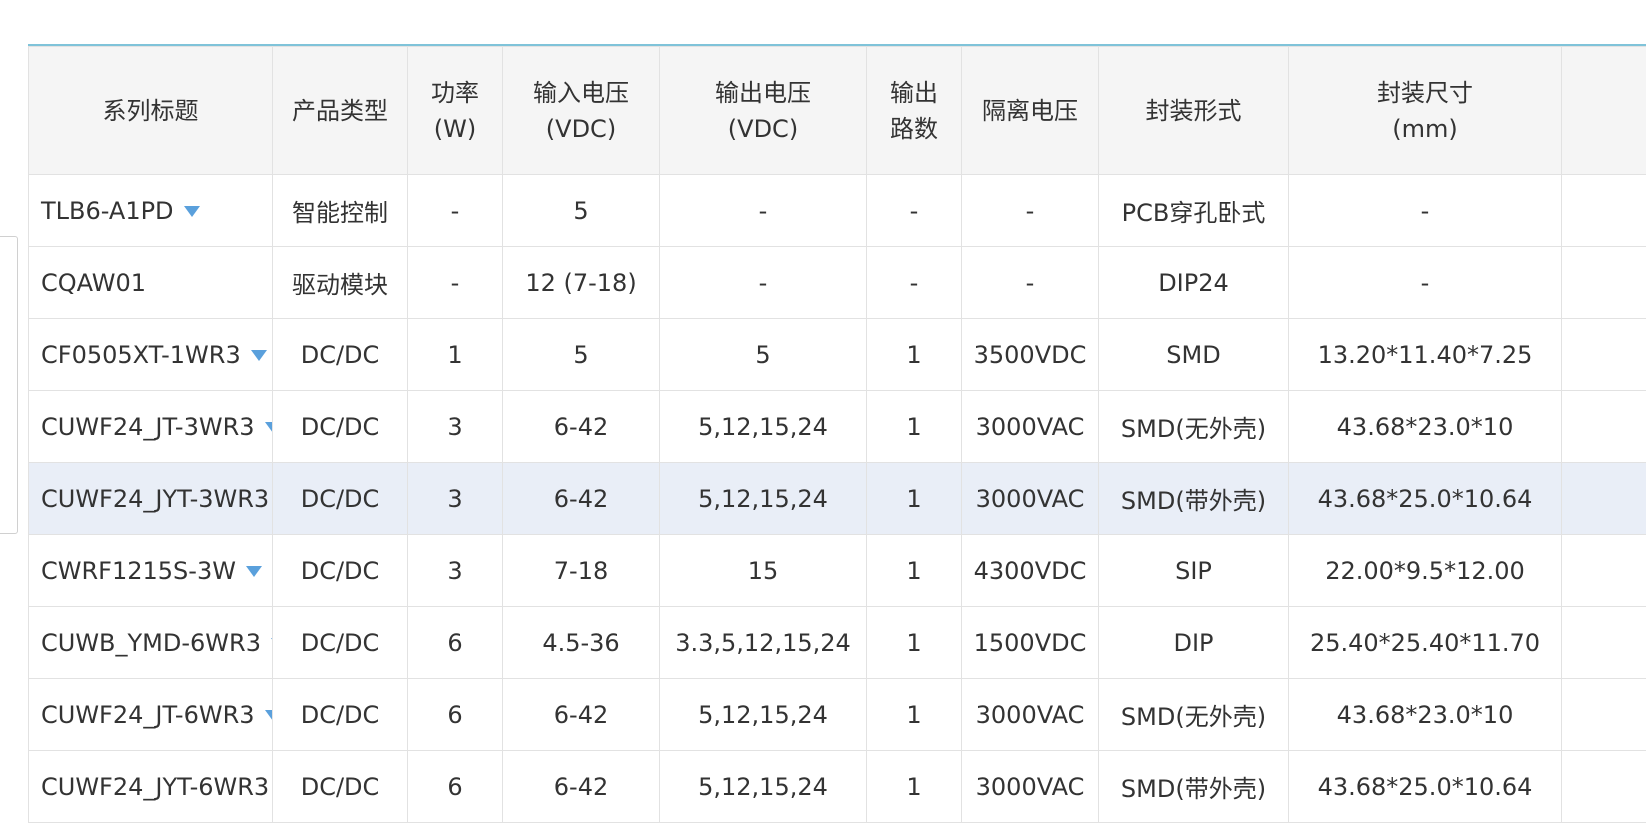  I want to click on cell-output-voltage: 3.3,5,12,15,24, so click(763, 642).